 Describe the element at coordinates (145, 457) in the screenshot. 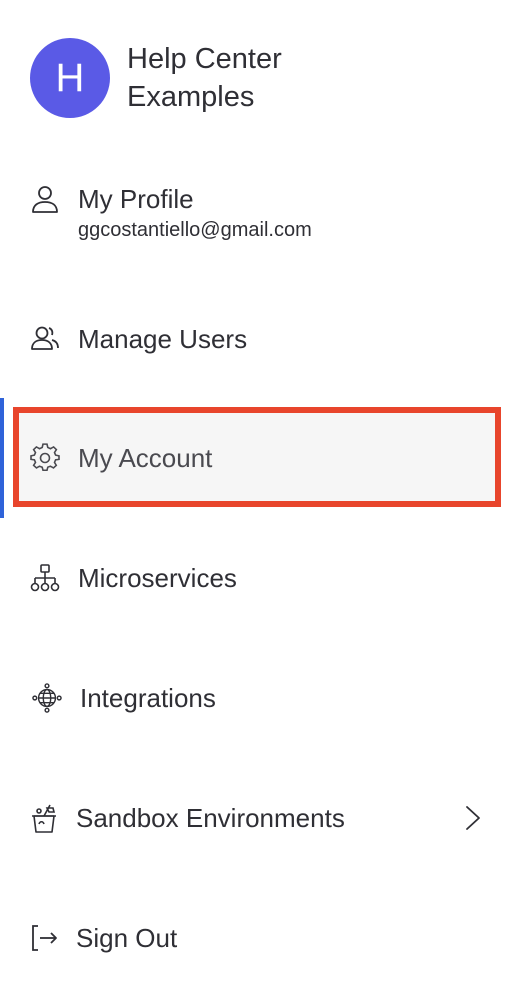

I see `menu-item-label: My Account` at that location.